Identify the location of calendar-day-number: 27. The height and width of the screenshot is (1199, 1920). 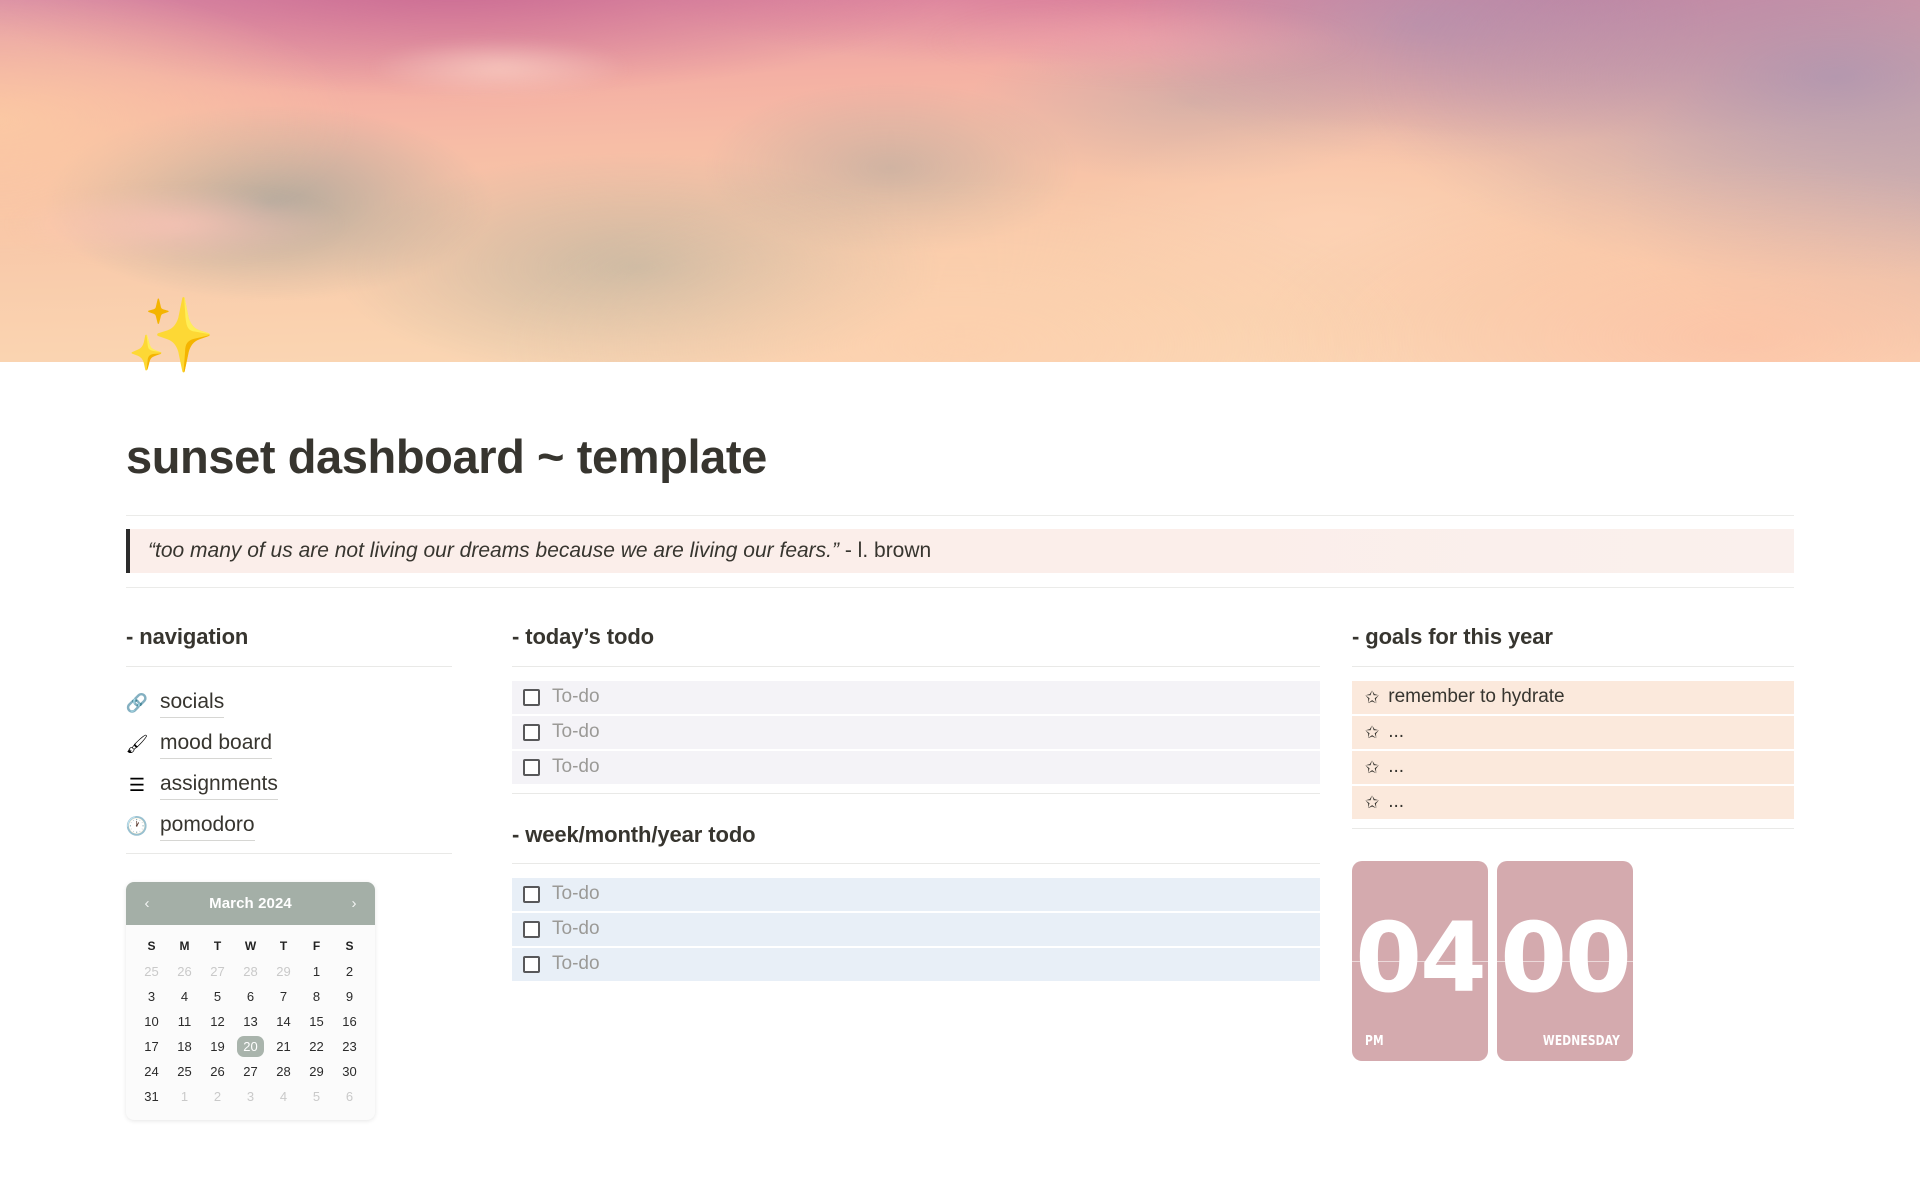
(217, 971).